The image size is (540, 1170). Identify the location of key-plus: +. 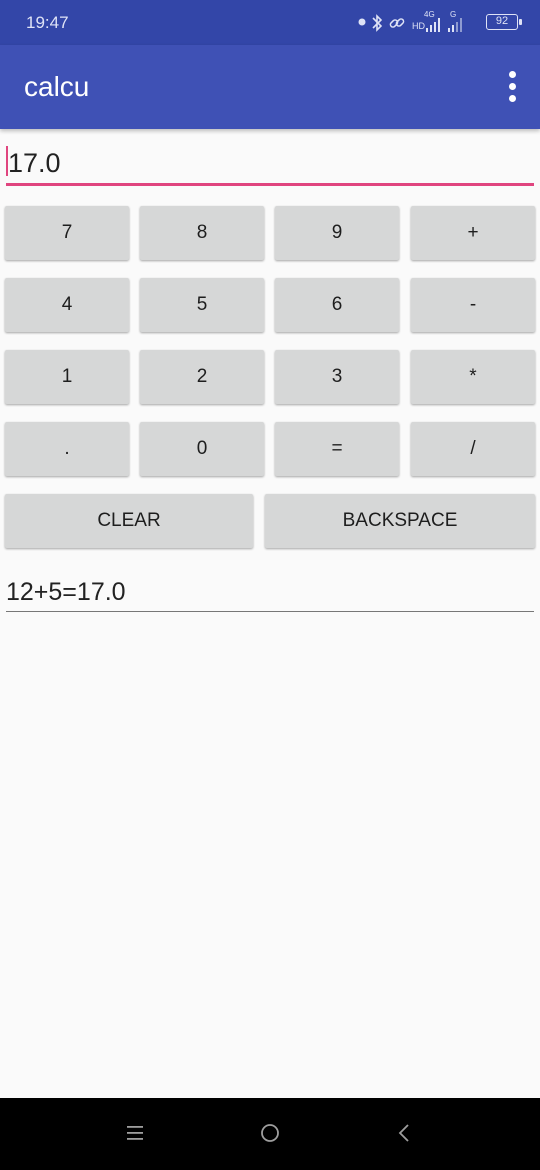
(473, 233).